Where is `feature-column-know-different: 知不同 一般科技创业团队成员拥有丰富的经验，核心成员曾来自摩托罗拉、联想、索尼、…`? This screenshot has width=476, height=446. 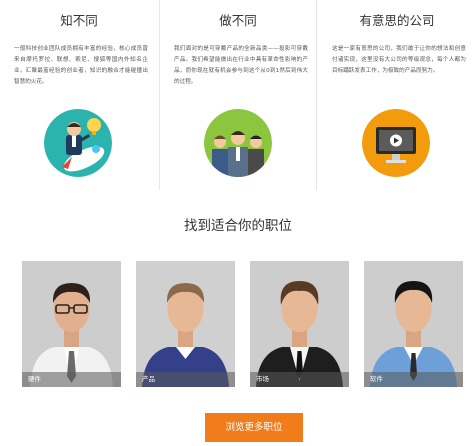 feature-column-know-different: 知不同 一般科技创业团队成员拥有丰富的经验，核心成员曾来自摩托罗拉、联想、索尼、… is located at coordinates (79, 95).